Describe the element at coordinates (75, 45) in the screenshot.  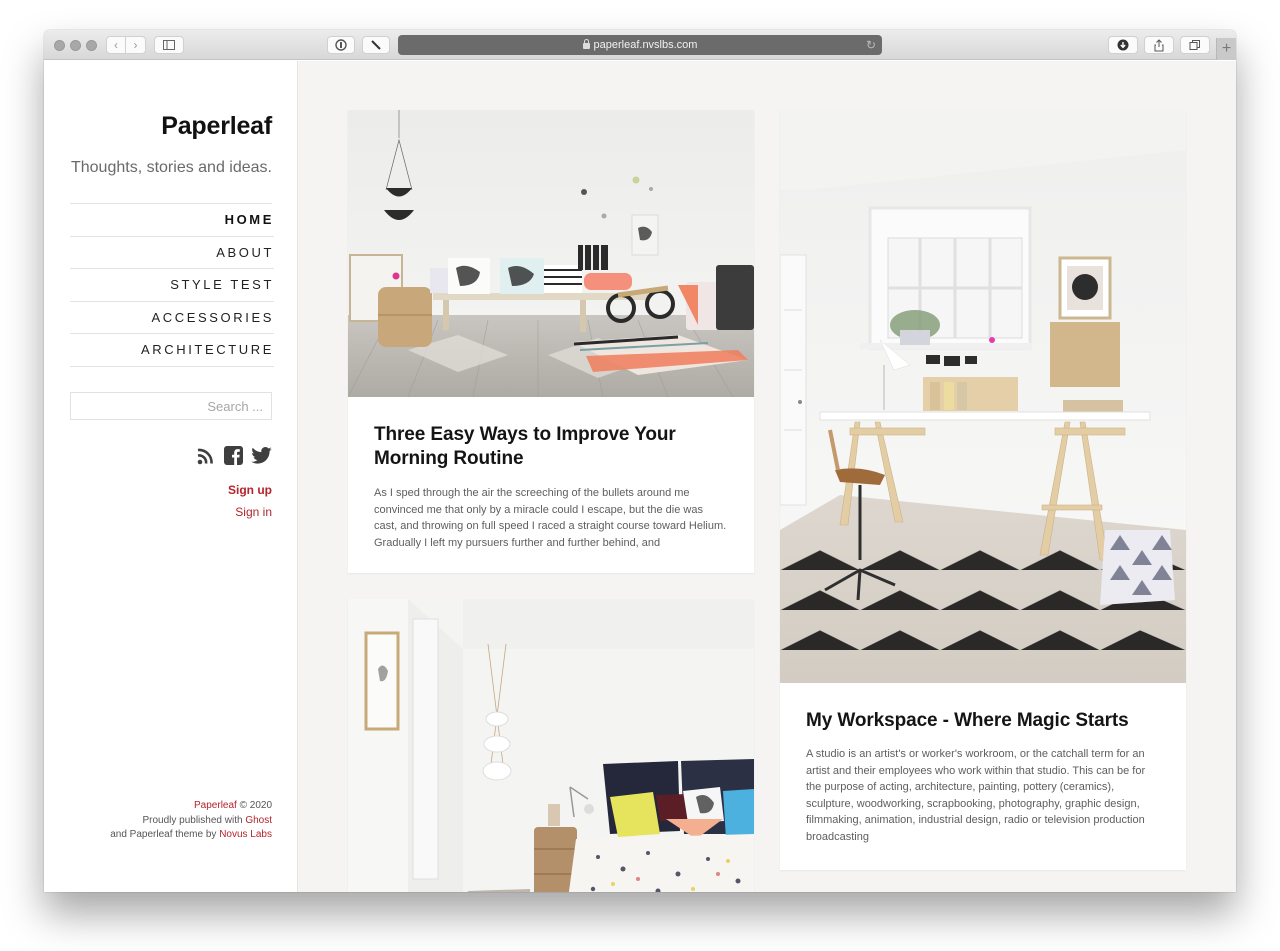
I see `minimize-window-button` at that location.